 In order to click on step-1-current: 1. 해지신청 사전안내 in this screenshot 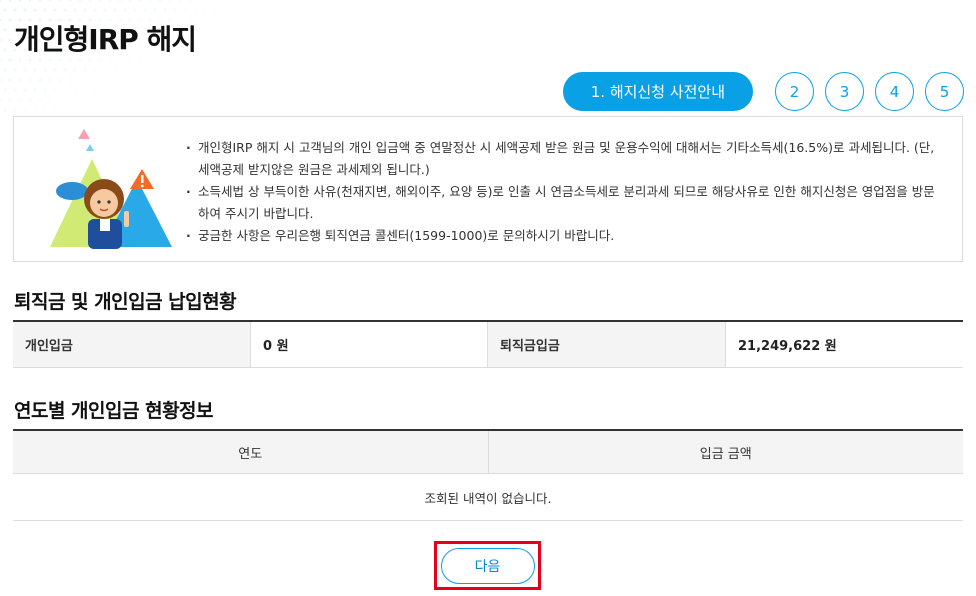, I will do `click(657, 91)`.